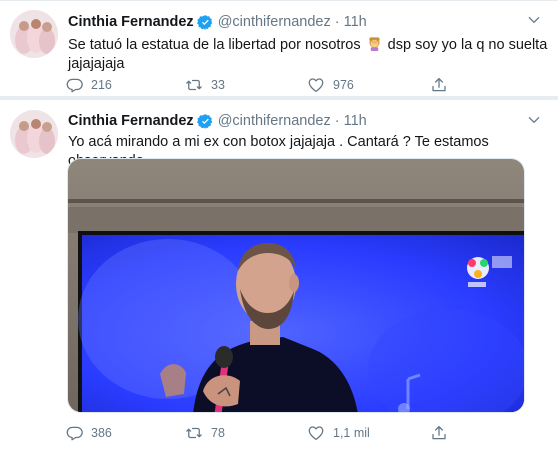 The width and height of the screenshot is (558, 451). I want to click on like-count: 976, so click(343, 85).